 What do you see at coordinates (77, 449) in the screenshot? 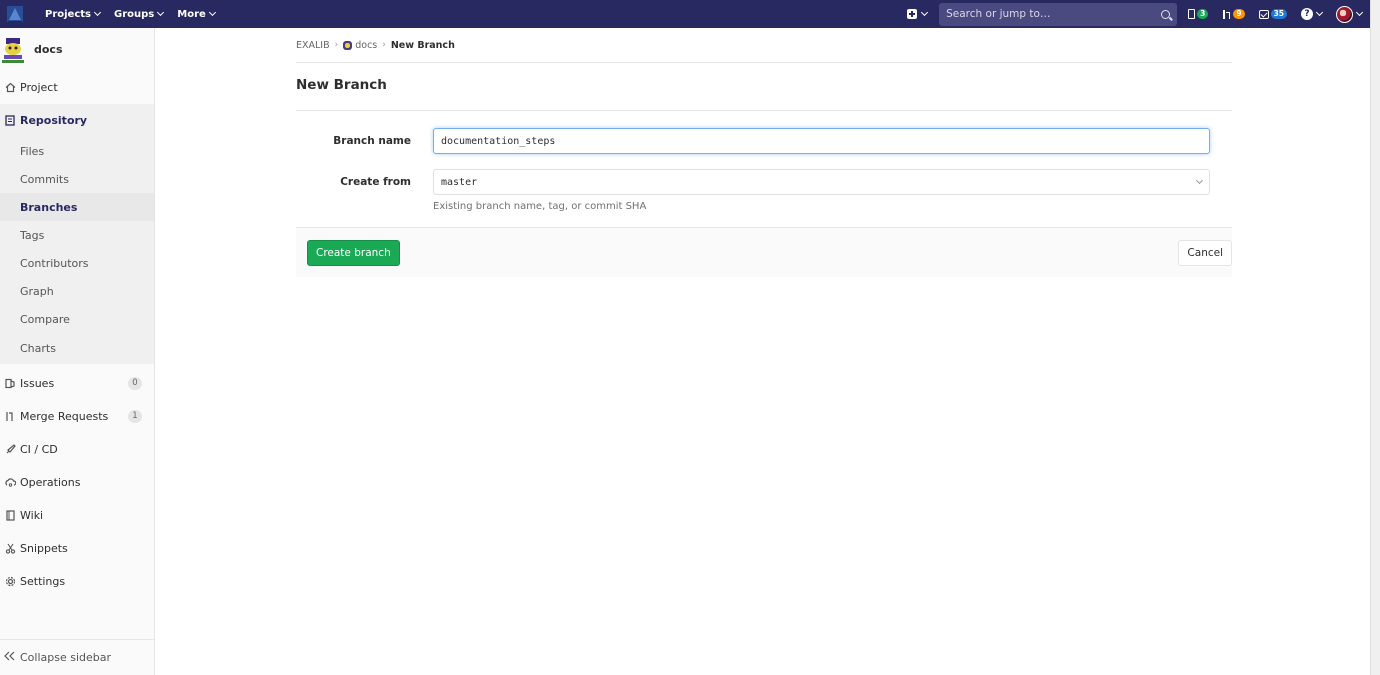
I see `sidebar-item-cicd: CI / CD` at bounding box center [77, 449].